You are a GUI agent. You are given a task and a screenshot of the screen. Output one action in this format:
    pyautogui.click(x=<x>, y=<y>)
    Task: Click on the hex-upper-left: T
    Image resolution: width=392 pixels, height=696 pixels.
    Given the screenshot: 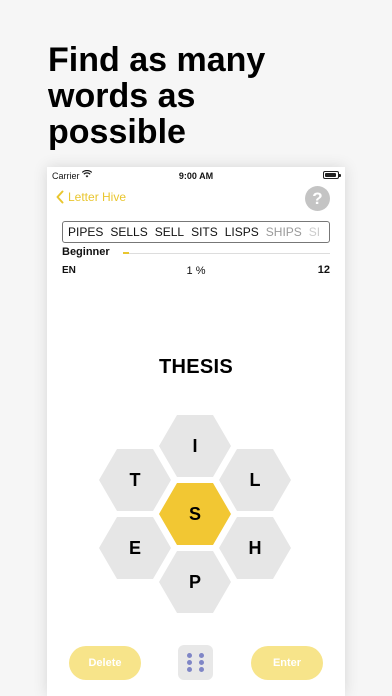 What is the action you would take?
    pyautogui.click(x=135, y=480)
    